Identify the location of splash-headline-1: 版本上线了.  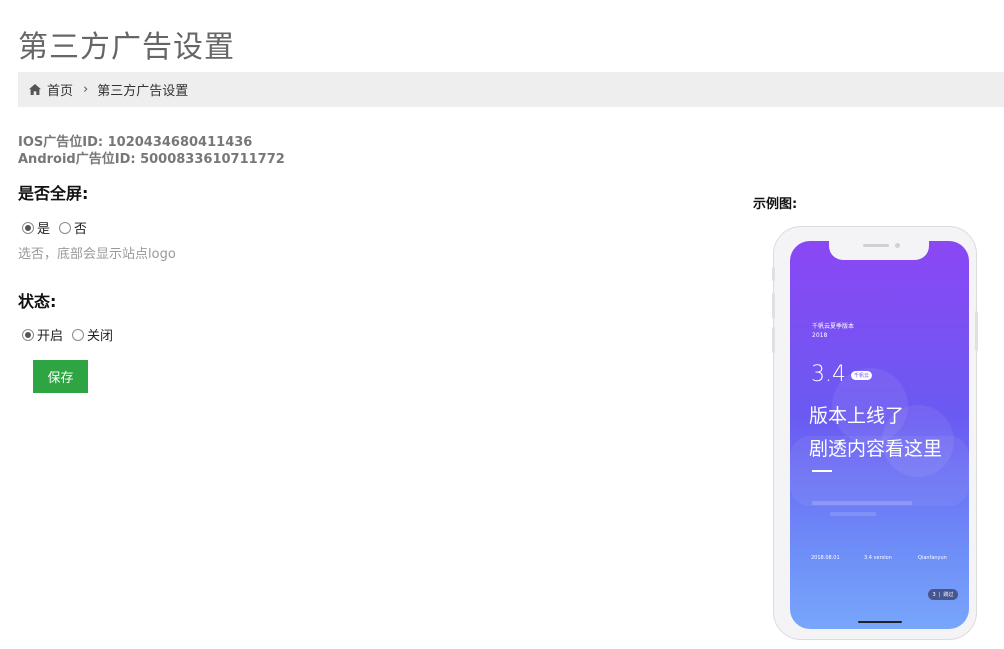
(857, 416).